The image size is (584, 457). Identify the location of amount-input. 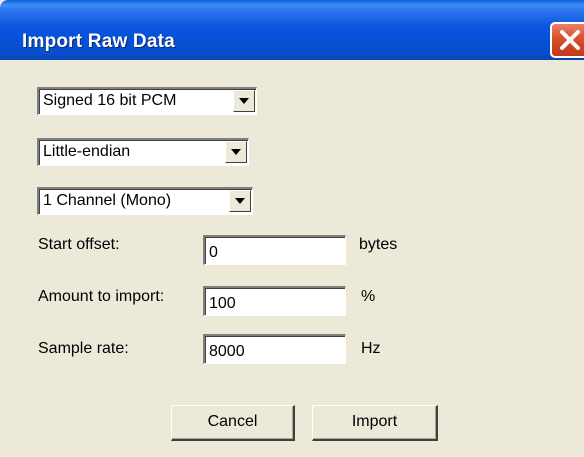
(274, 301).